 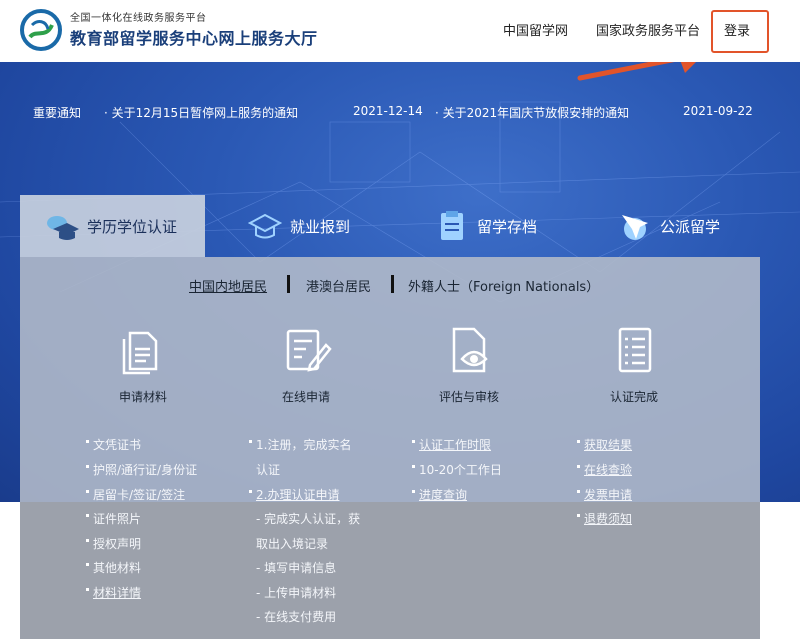 What do you see at coordinates (604, 518) in the screenshot?
I see `refund-notice-link: 退费须知` at bounding box center [604, 518].